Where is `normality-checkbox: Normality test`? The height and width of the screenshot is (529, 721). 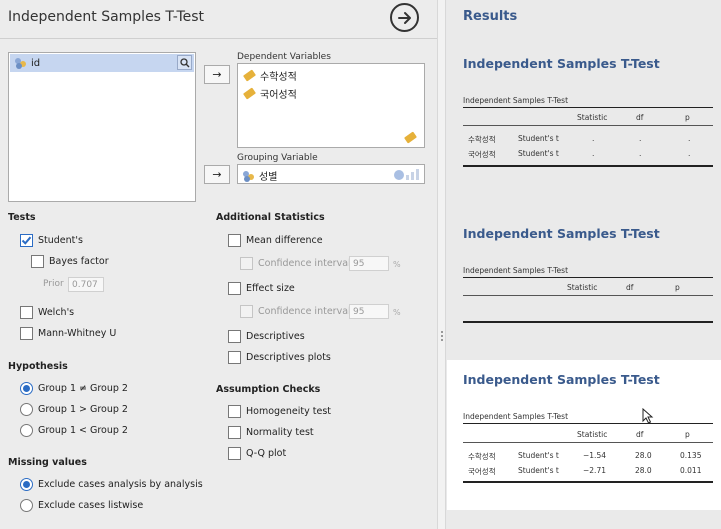
normality-checkbox: Normality test is located at coordinates (271, 432).